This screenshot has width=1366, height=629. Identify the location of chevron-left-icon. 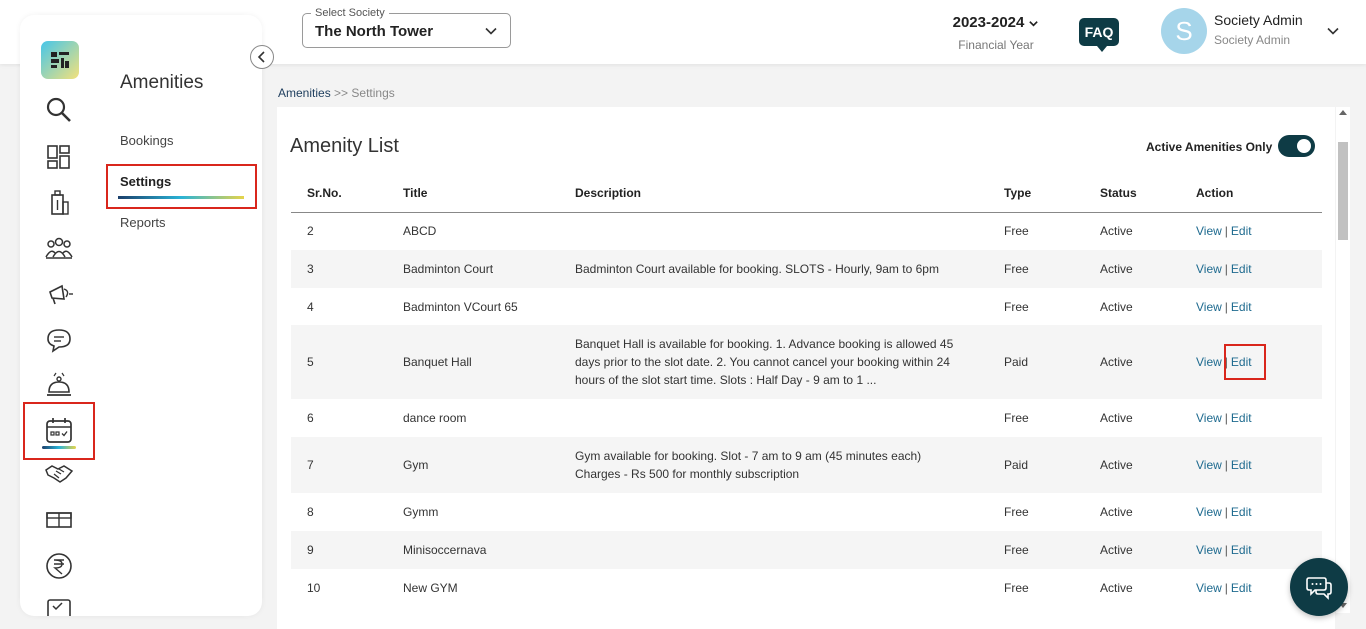
(261, 57).